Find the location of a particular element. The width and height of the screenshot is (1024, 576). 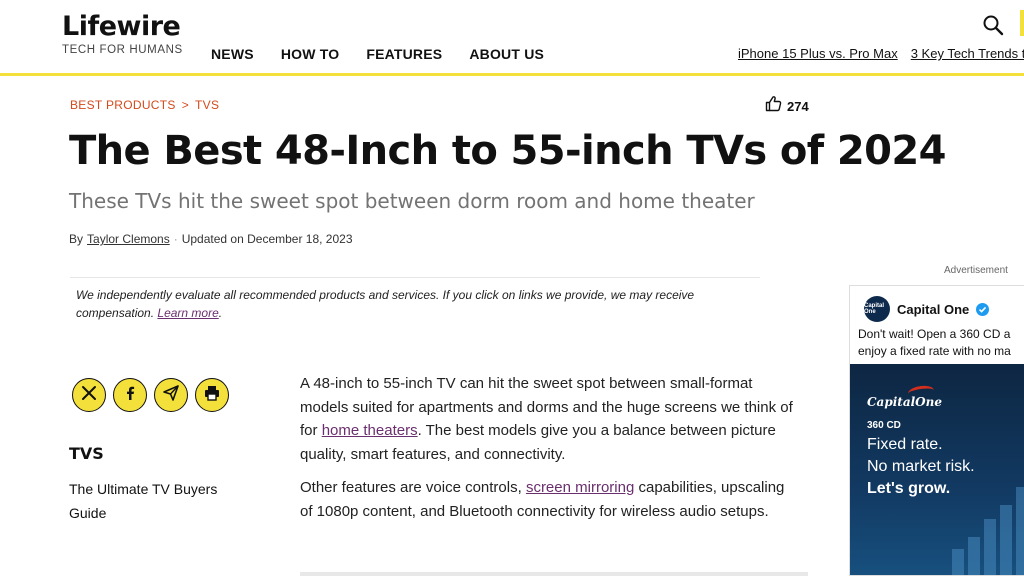

breadcrumb-tvs: TVS is located at coordinates (207, 105).